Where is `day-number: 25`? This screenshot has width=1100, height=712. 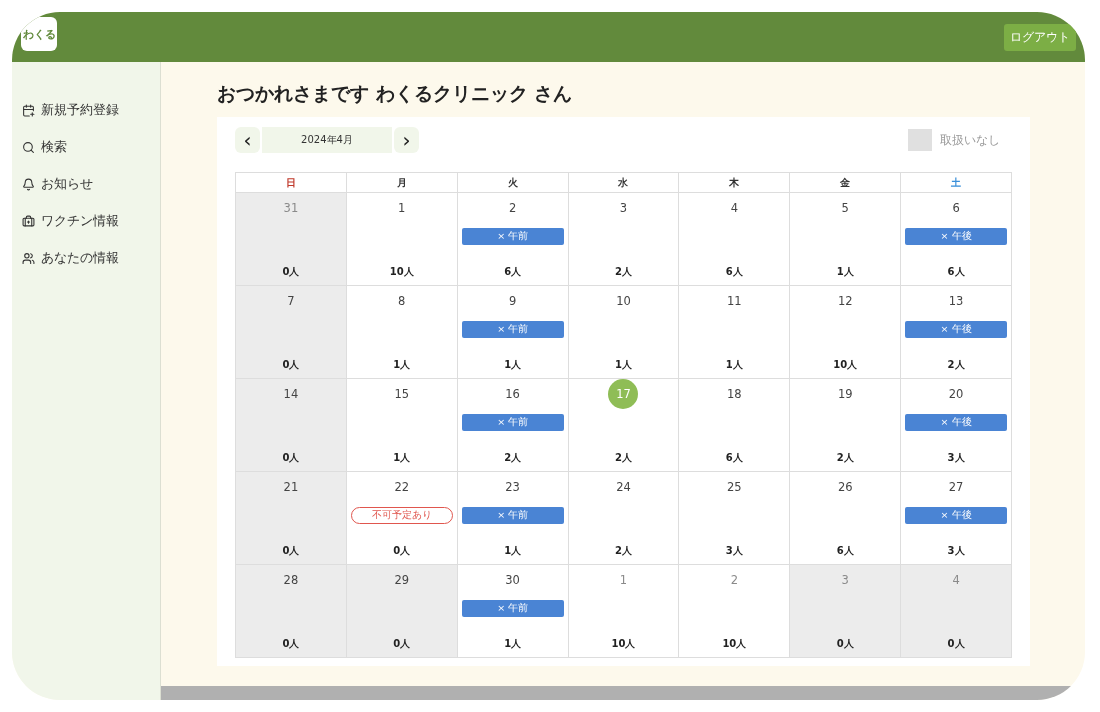
day-number: 25 is located at coordinates (734, 487).